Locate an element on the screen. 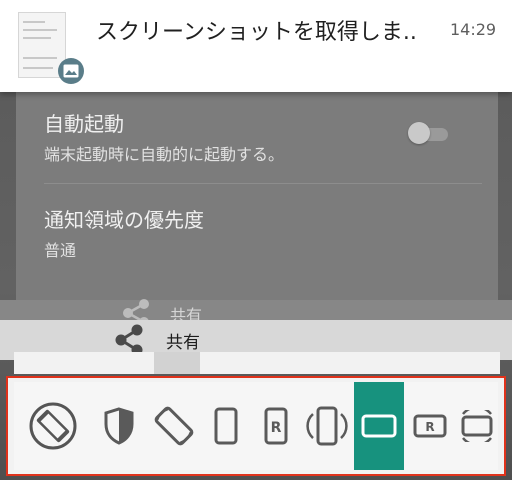 Image resolution: width=512 pixels, height=480 pixels. portrait-sensor-button is located at coordinates (327, 426).